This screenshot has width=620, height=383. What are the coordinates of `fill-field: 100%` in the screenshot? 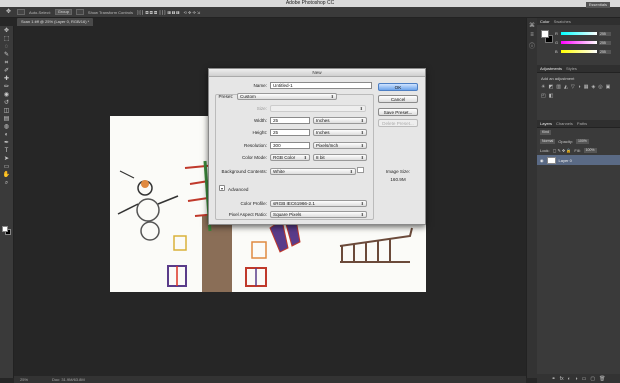 It's located at (590, 150).